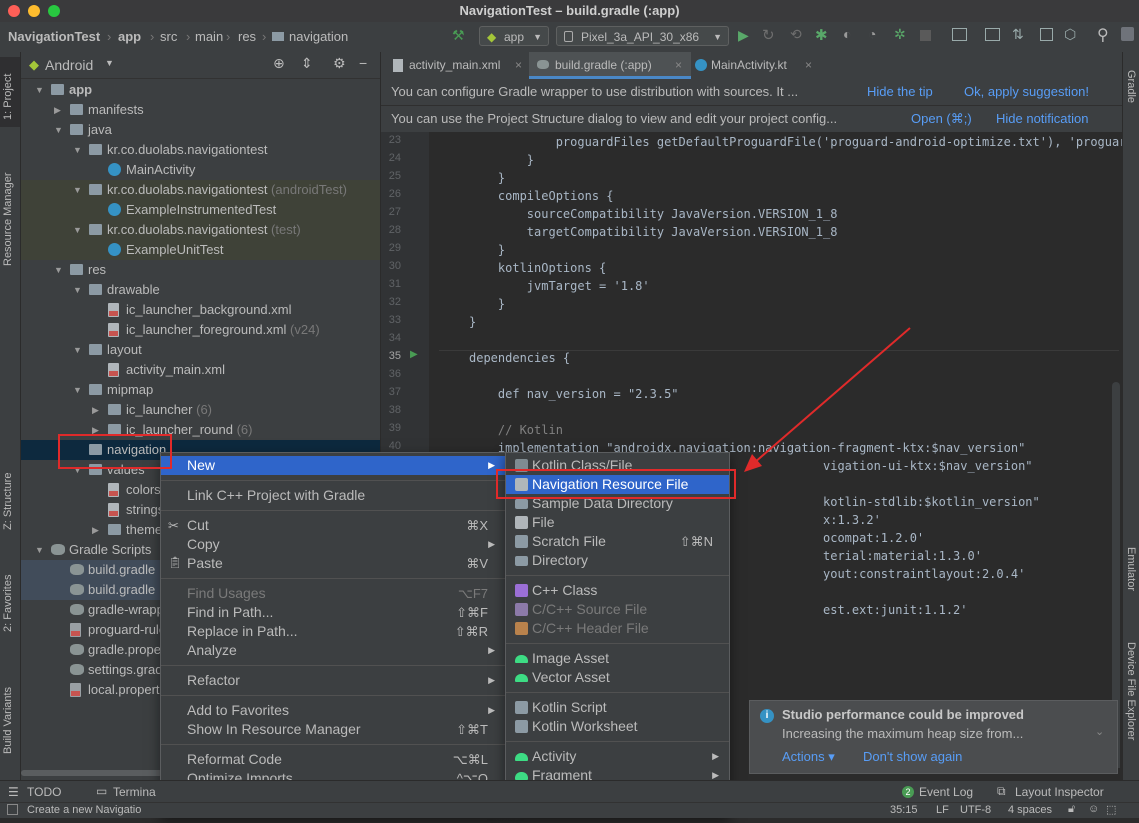 The image size is (1139, 823). Describe the element at coordinates (339, 63) in the screenshot. I see `gear-icon: ⚙` at that location.